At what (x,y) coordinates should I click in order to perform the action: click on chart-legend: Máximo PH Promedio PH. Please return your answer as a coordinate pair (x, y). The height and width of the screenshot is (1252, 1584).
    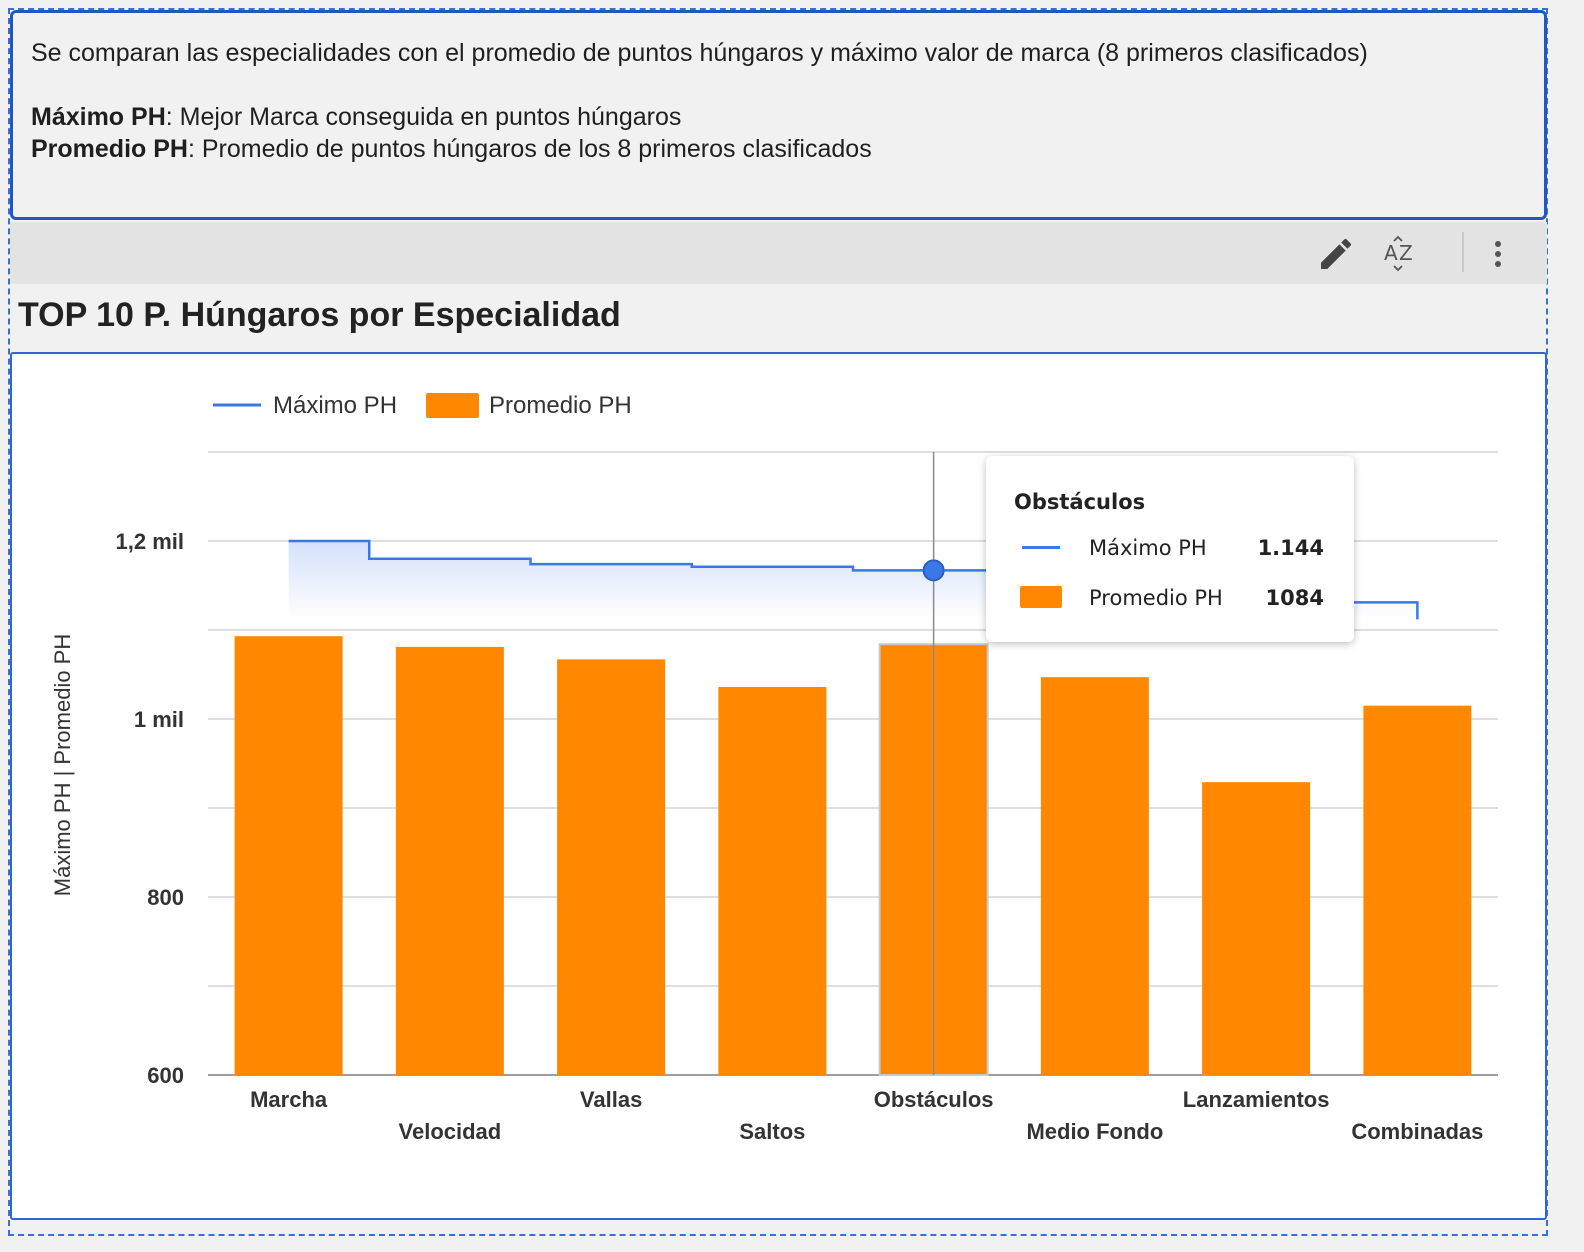
    Looking at the image, I should click on (422, 405).